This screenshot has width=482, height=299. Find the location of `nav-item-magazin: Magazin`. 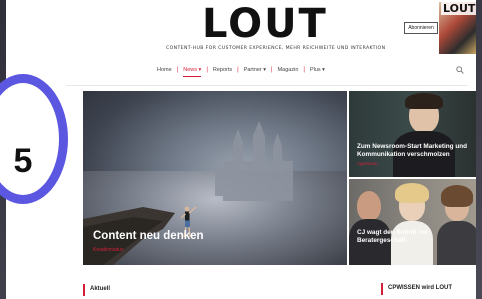

nav-item-magazin: Magazin is located at coordinates (288, 70).